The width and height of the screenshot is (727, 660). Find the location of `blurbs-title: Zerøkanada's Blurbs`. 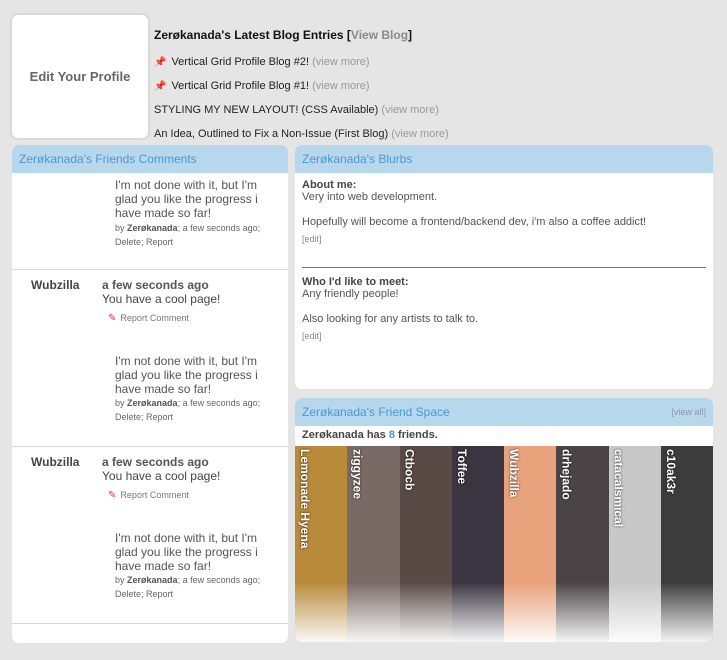

blurbs-title: Zerøkanada's Blurbs is located at coordinates (357, 159).